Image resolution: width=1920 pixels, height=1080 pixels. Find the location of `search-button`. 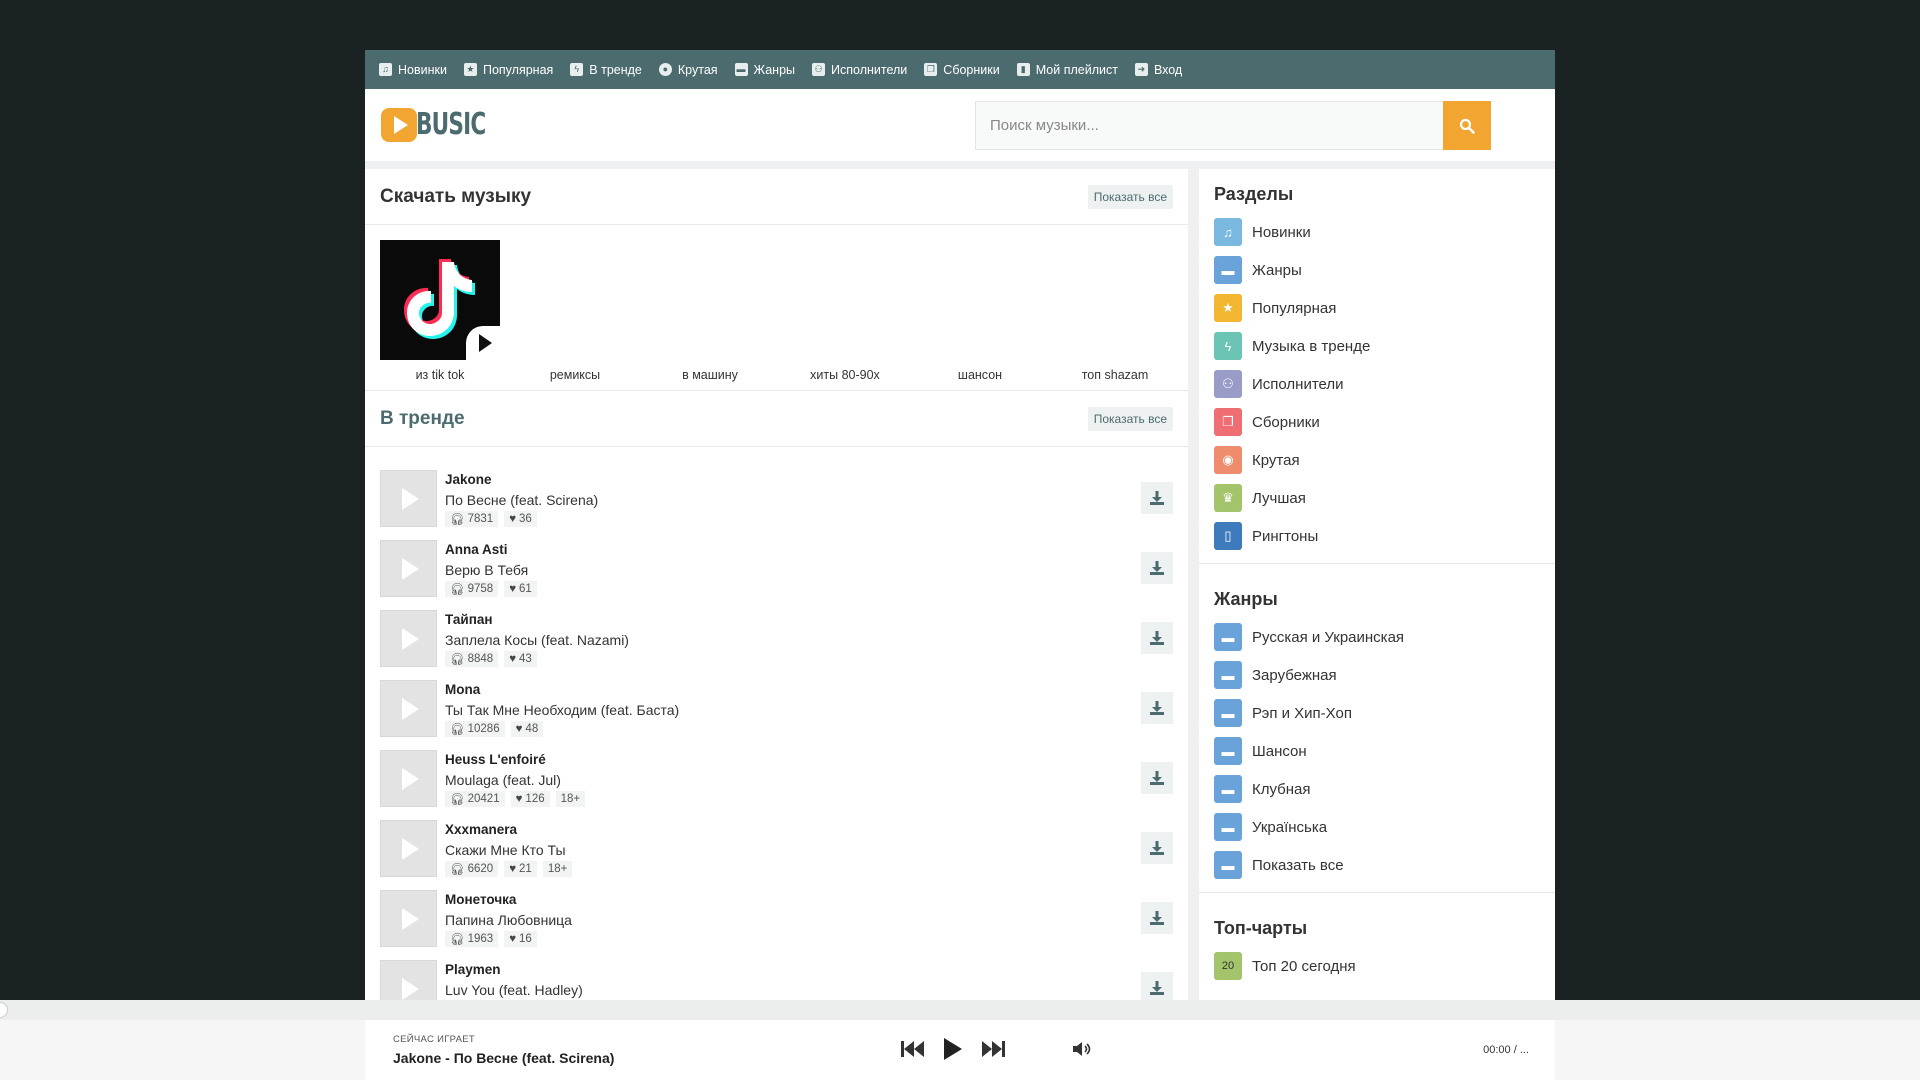

search-button is located at coordinates (1467, 125).